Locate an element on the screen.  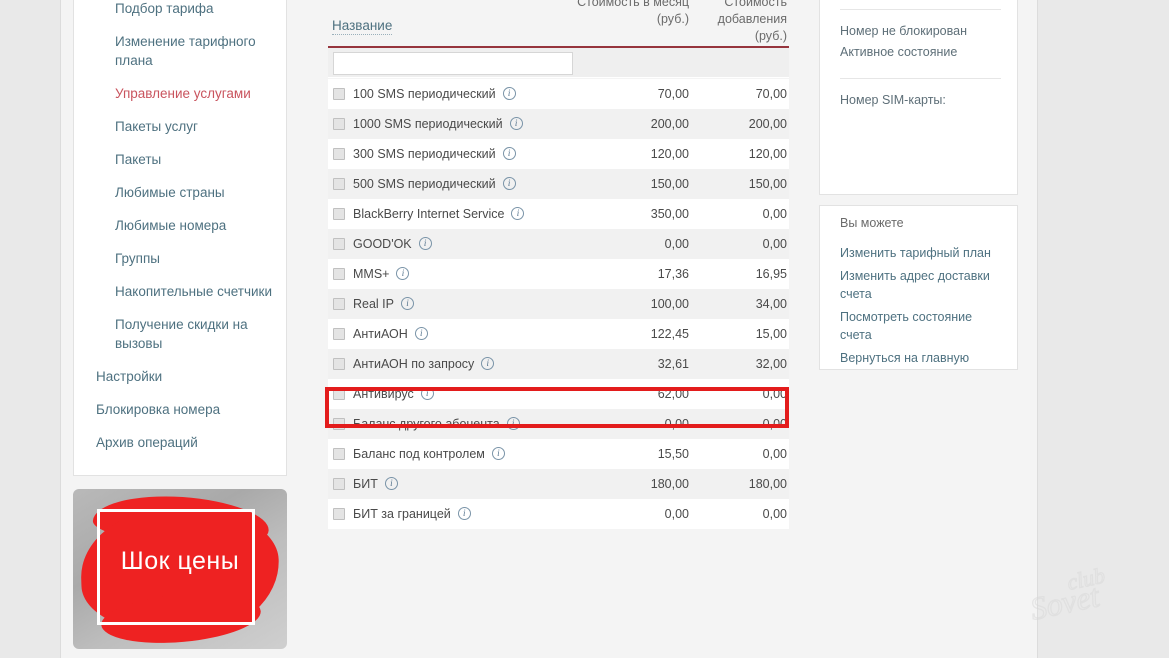
table-row: АнтиАОН по запросу i 32,61 32,00 is located at coordinates (558, 364).